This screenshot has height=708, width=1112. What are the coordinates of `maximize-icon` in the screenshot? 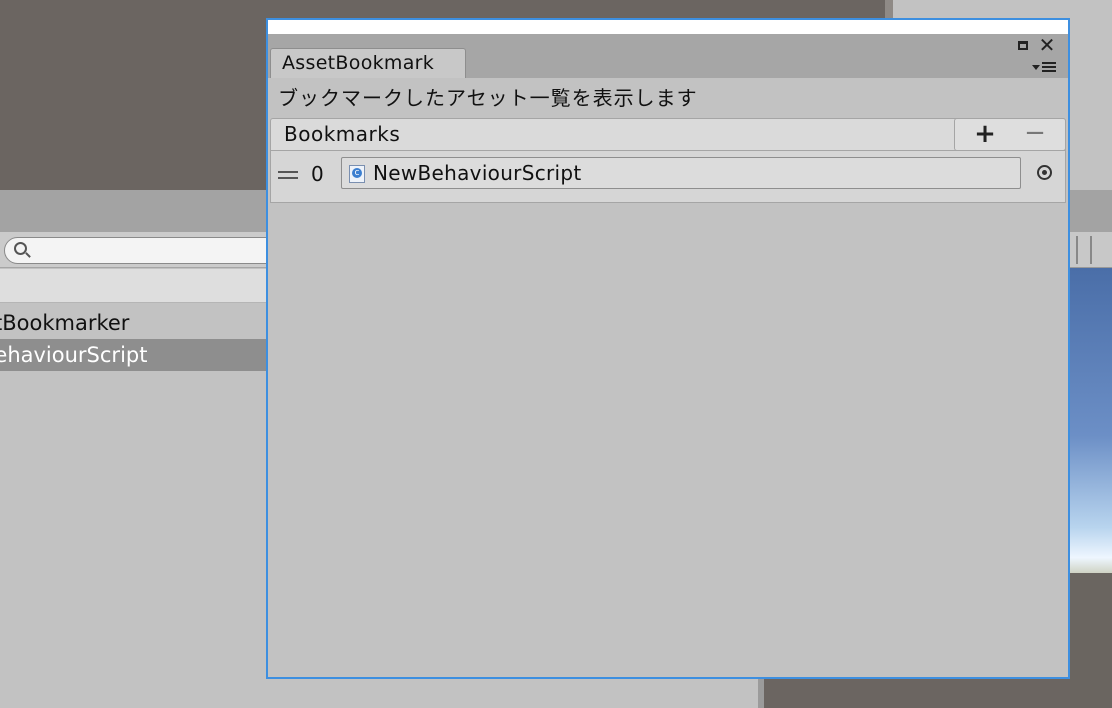 It's located at (1023, 45).